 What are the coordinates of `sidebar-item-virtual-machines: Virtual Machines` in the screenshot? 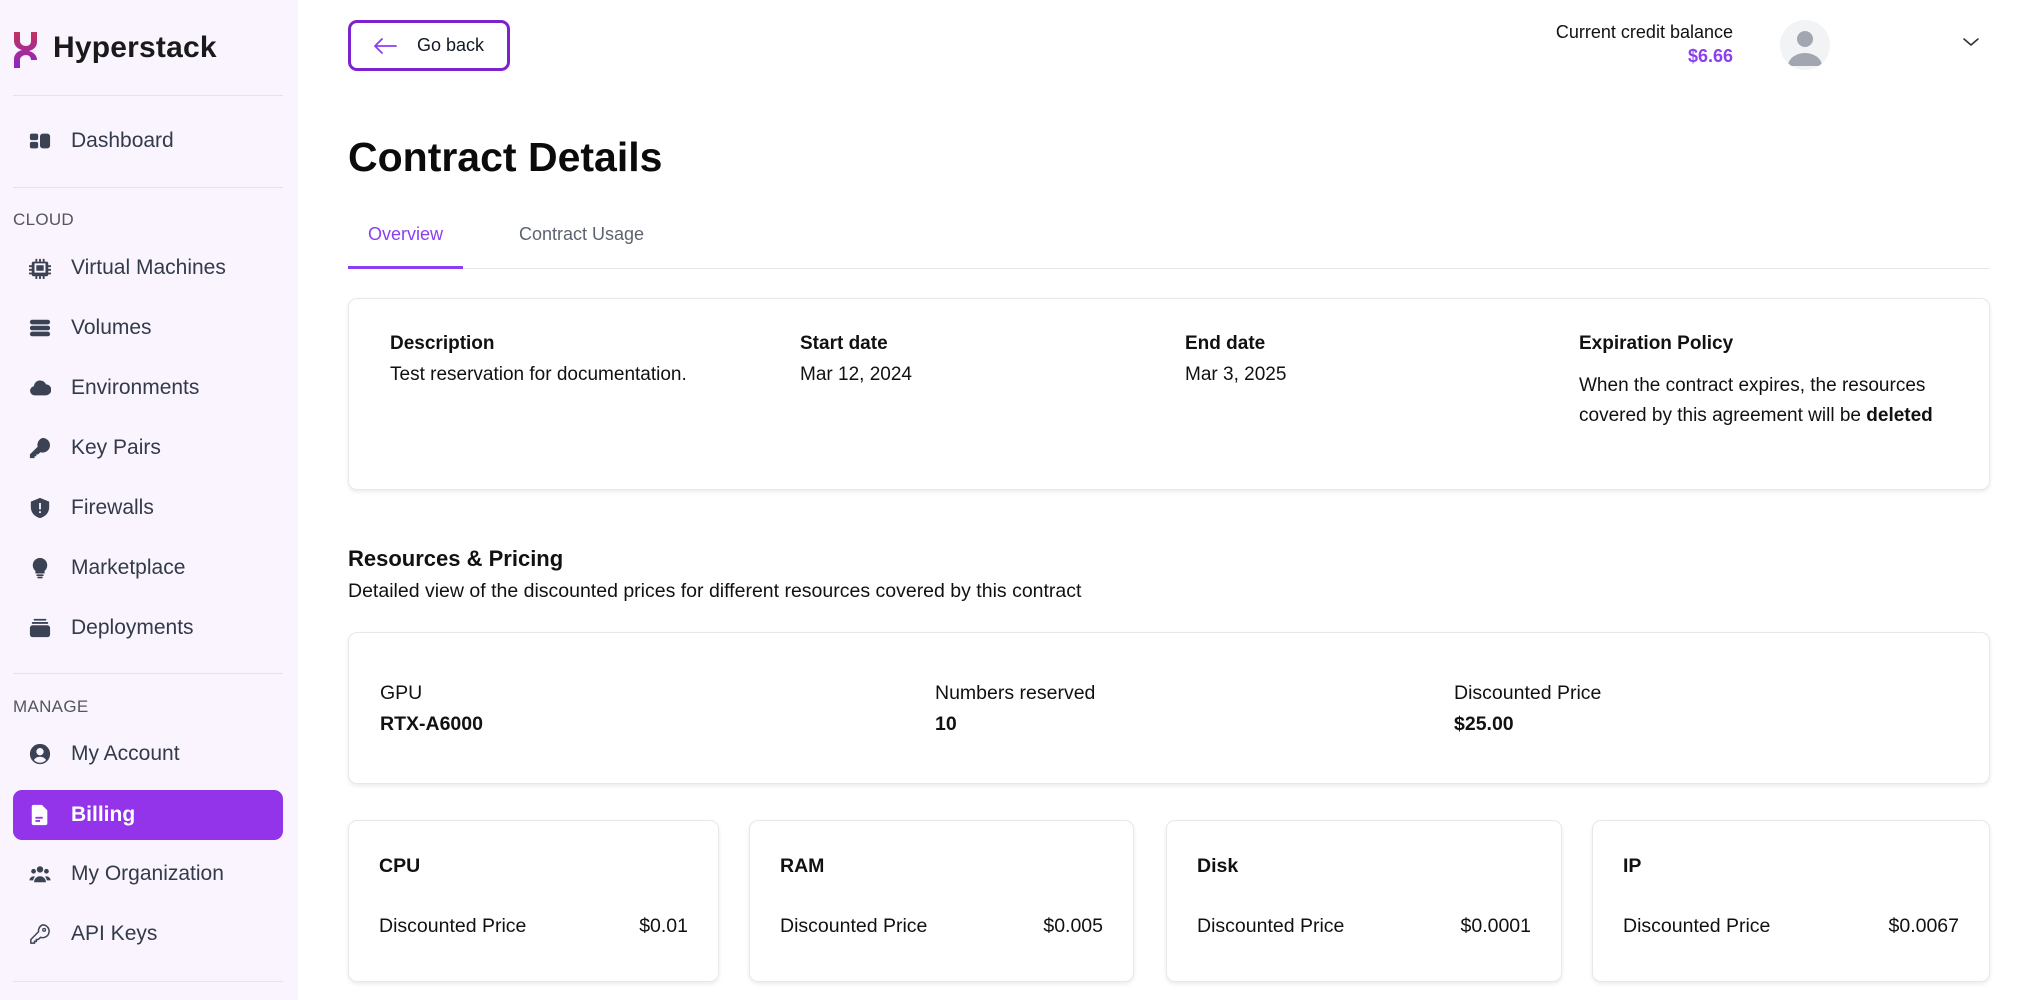 It's located at (148, 268).